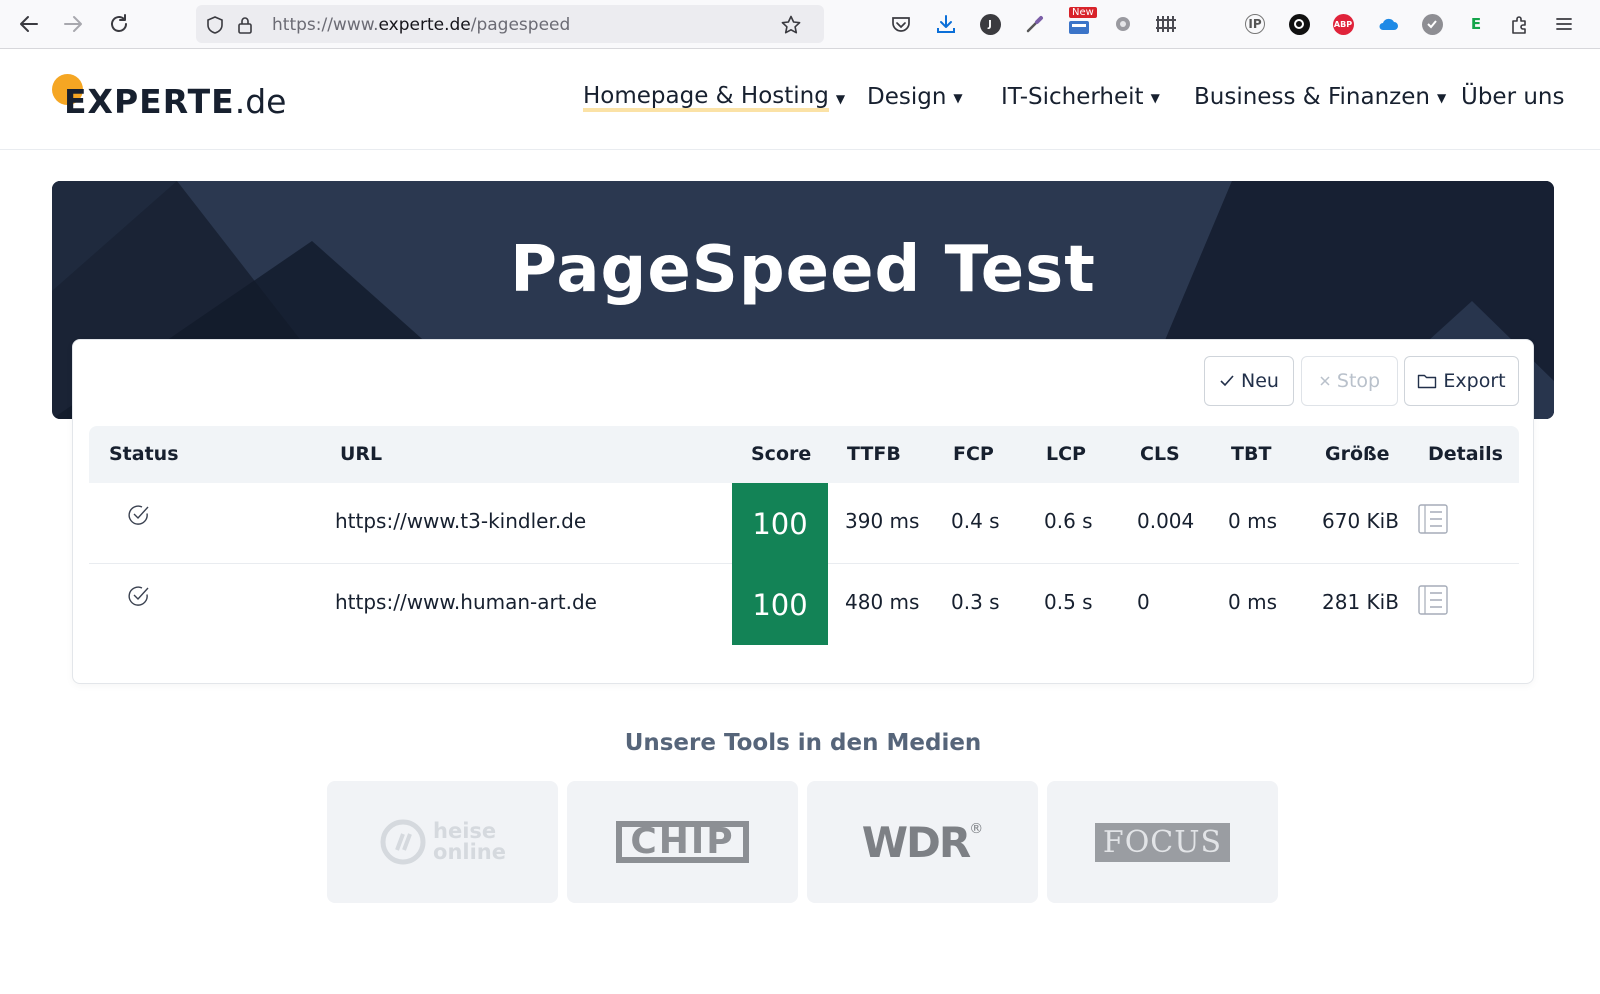  What do you see at coordinates (781, 454) in the screenshot?
I see `header-score: Score` at bounding box center [781, 454].